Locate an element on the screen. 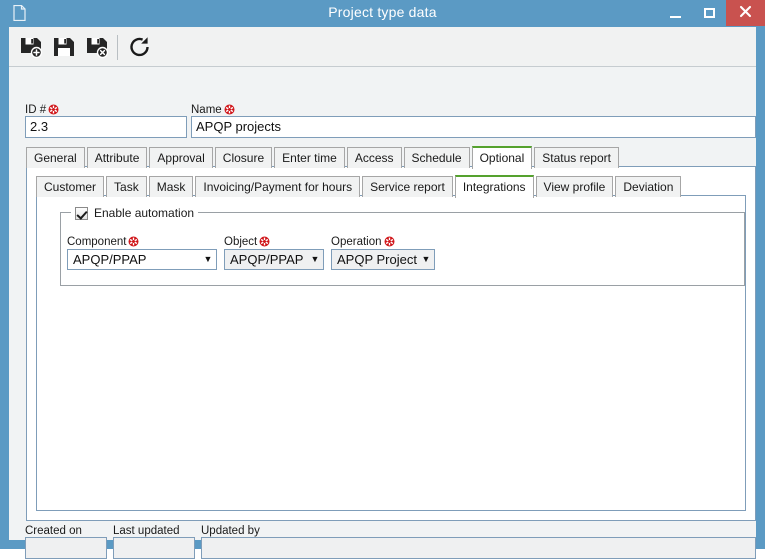  tab-general: General is located at coordinates (55, 157).